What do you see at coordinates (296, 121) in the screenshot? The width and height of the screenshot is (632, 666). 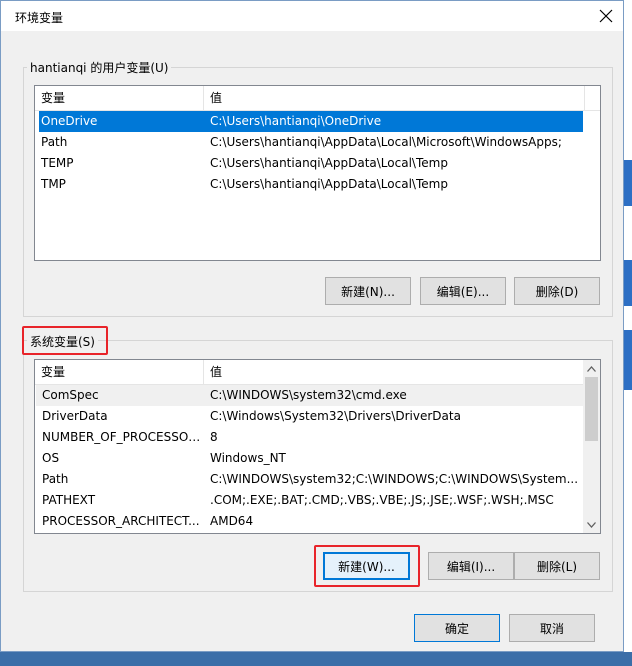 I see `var-value: C:\Users\hantianqi\OneDrive` at bounding box center [296, 121].